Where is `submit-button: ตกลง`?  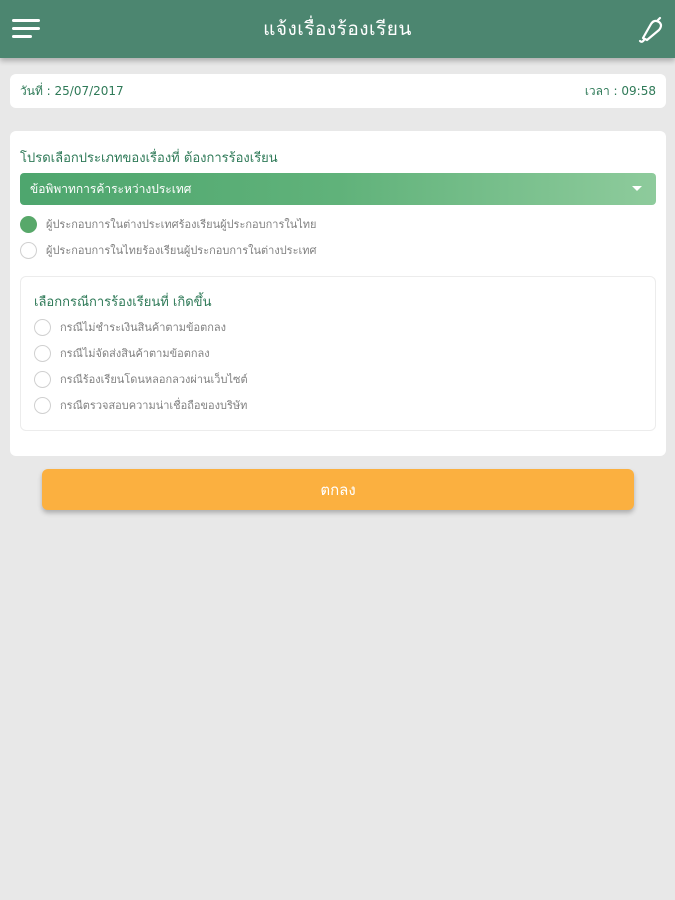
submit-button: ตกลง is located at coordinates (338, 489).